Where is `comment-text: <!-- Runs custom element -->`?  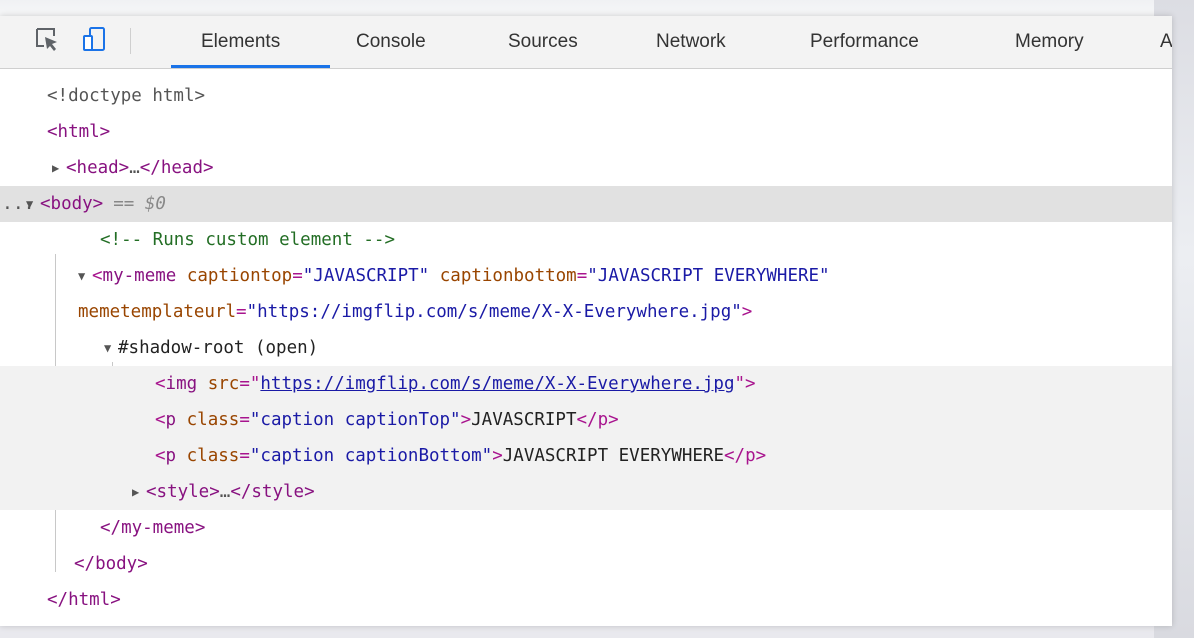
comment-text: <!-- Runs custom element --> is located at coordinates (248, 240).